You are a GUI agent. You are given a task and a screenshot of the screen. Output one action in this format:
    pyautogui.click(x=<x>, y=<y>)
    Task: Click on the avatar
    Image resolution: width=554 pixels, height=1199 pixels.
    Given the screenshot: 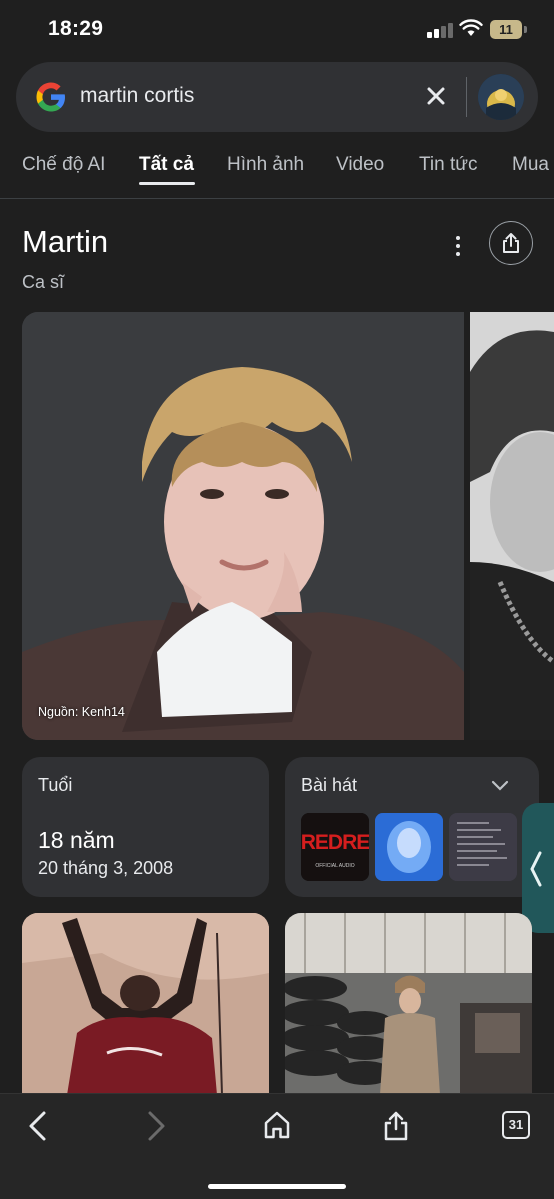 What is the action you would take?
    pyautogui.click(x=501, y=97)
    